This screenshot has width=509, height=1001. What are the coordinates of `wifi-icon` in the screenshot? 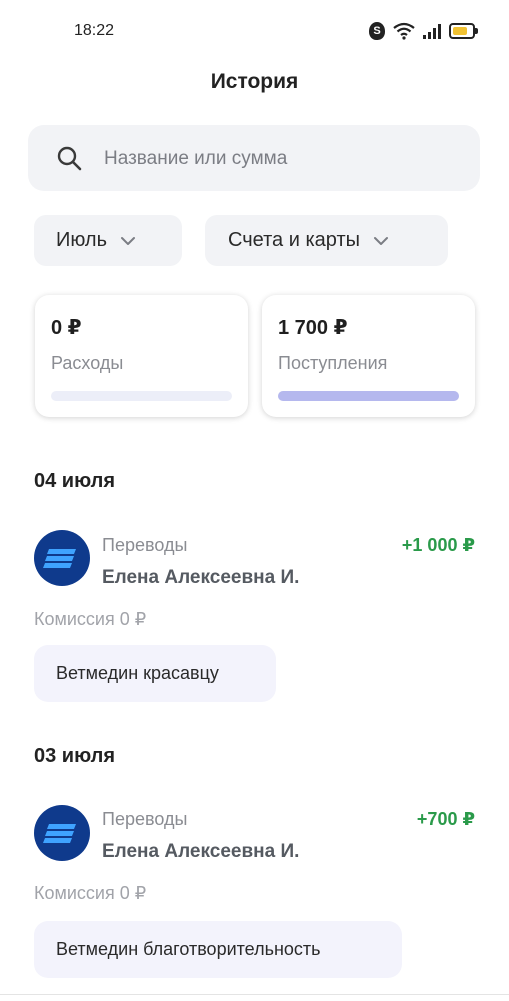 It's located at (404, 31).